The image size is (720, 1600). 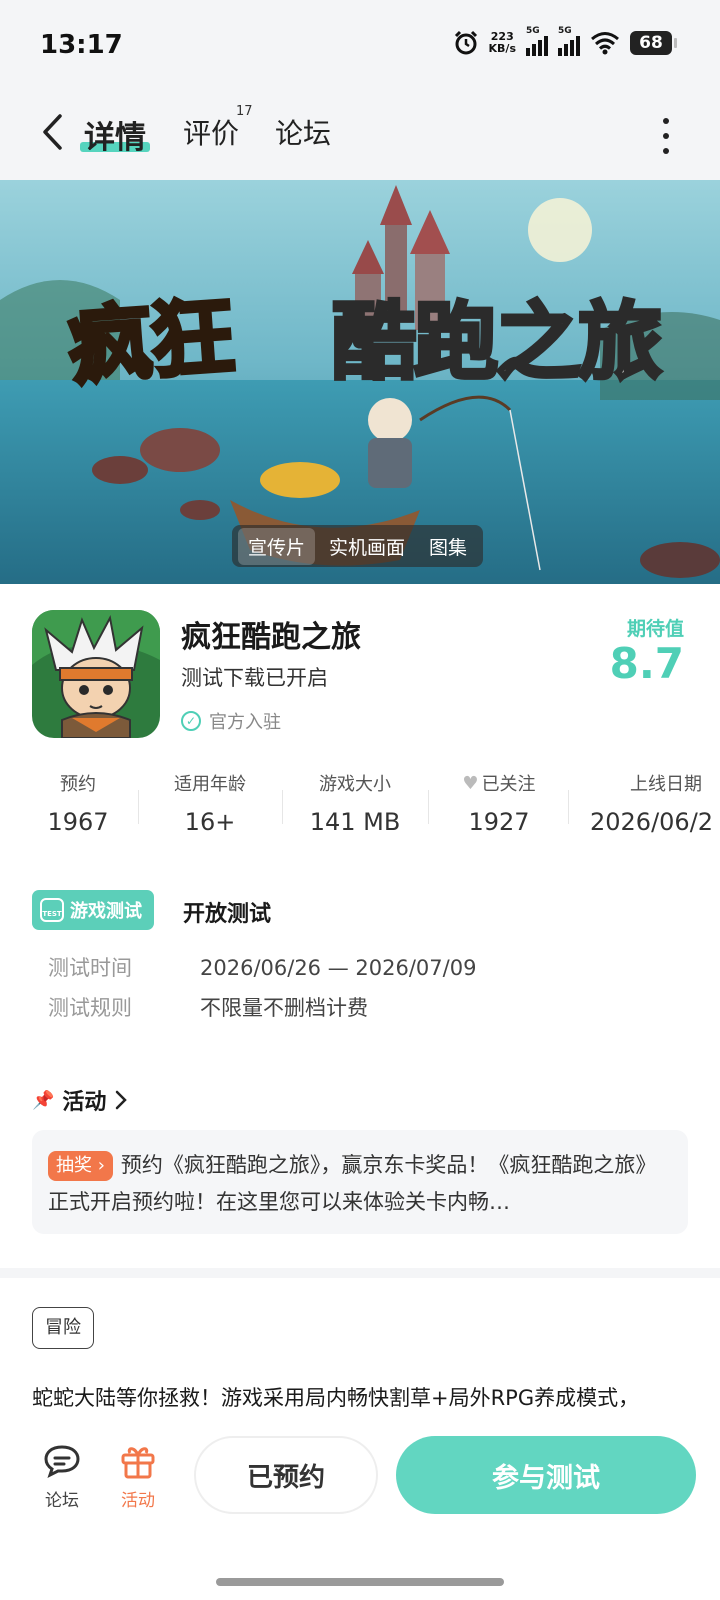 What do you see at coordinates (211, 132) in the screenshot?
I see `tab-review: 评价` at bounding box center [211, 132].